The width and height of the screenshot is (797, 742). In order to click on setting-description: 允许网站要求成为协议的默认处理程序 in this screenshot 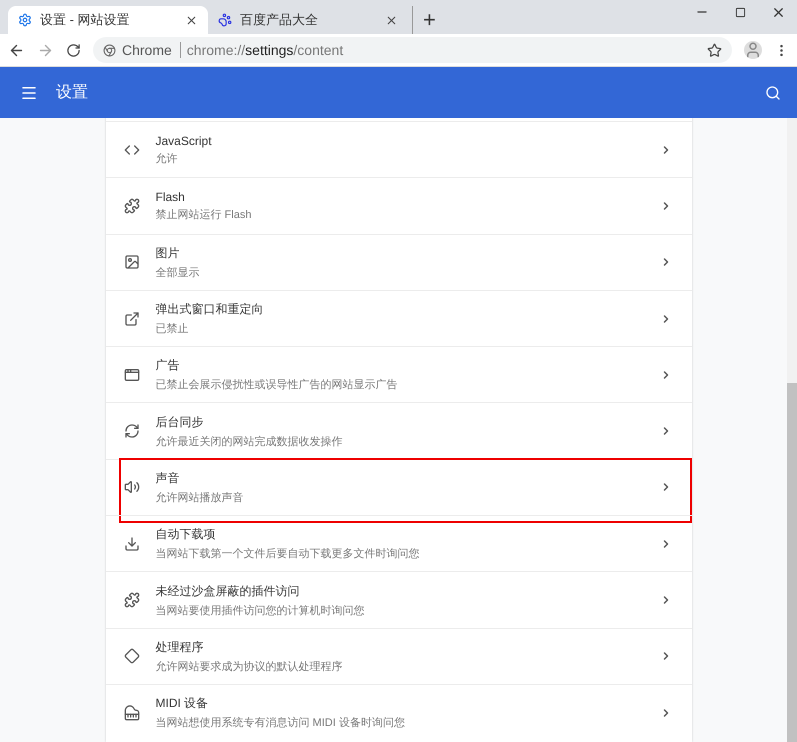, I will do `click(250, 667)`.